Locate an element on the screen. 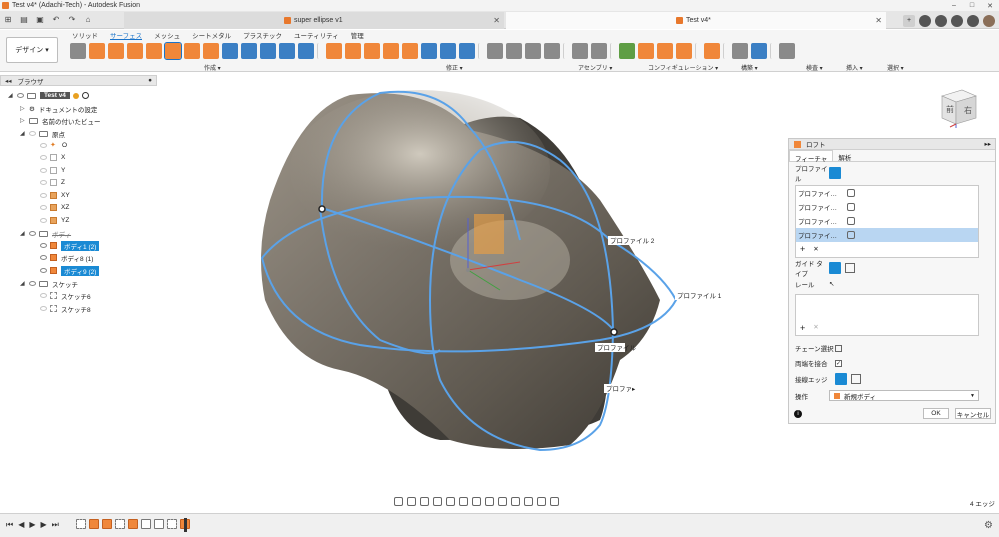  point-icon is located at coordinates (287, 51).